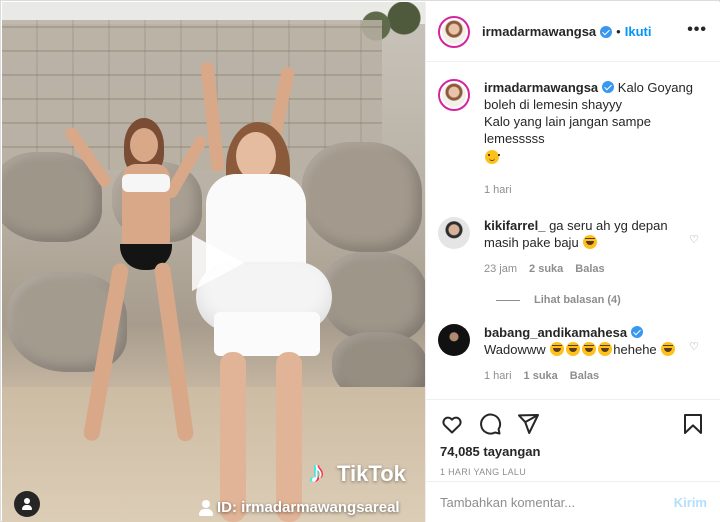 This screenshot has width=720, height=522. I want to click on tiktok-logo-icon, so click(319, 473).